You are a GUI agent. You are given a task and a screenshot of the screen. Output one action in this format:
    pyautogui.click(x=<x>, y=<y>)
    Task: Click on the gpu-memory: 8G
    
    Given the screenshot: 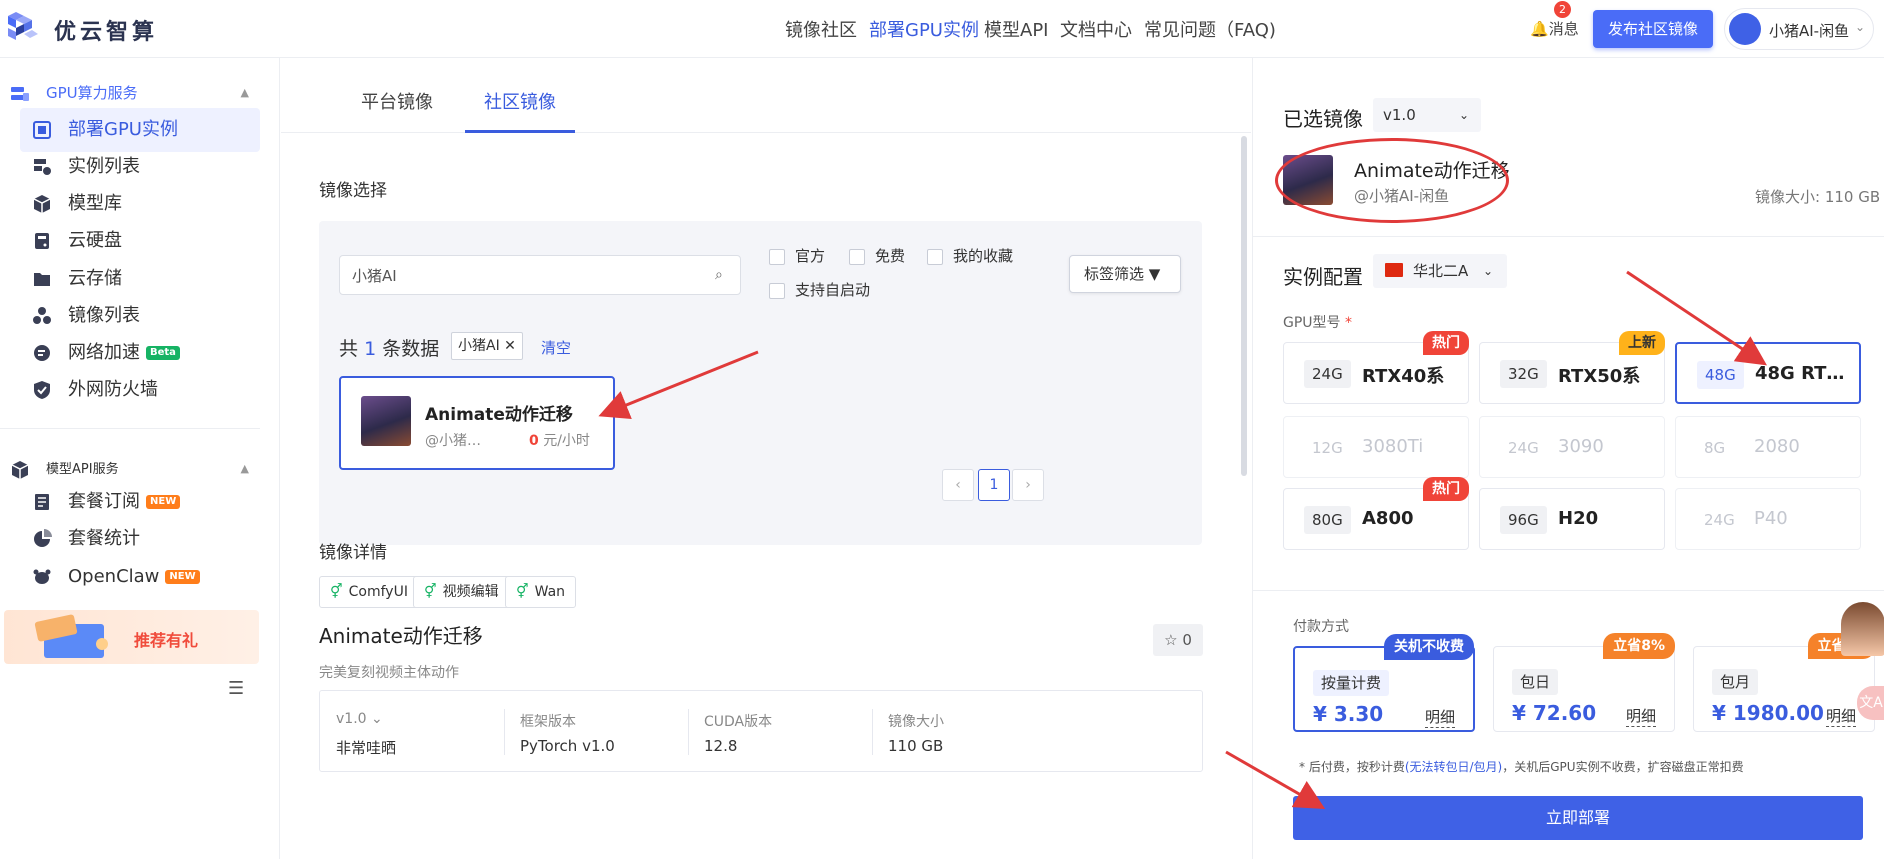 What is the action you would take?
    pyautogui.click(x=1715, y=448)
    